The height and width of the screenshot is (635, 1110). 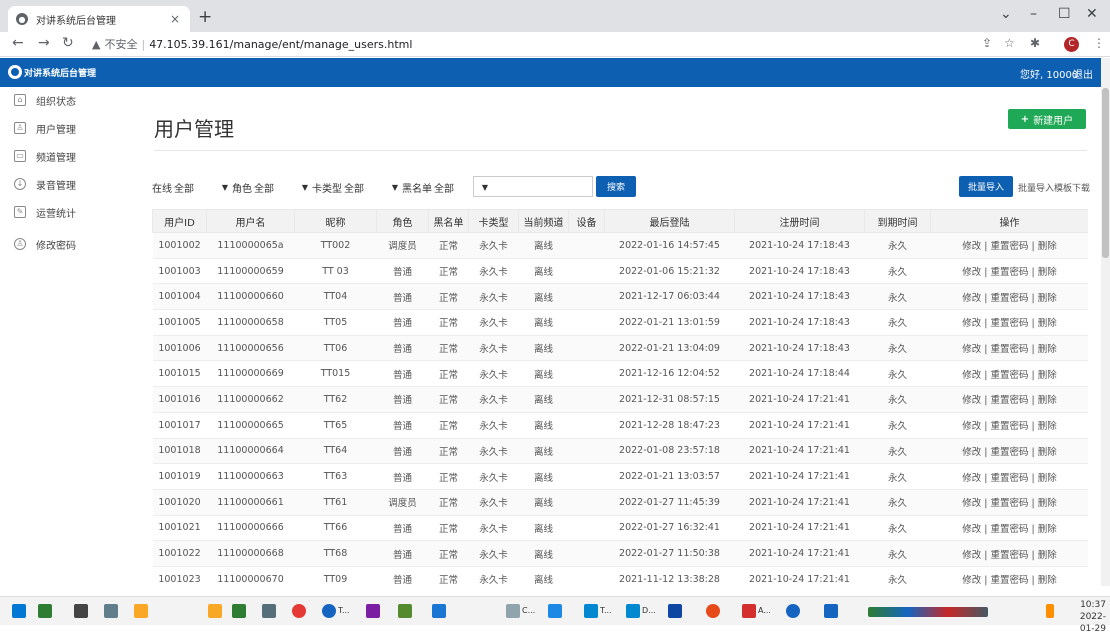 I want to click on new-tab-button: +, so click(x=205, y=17).